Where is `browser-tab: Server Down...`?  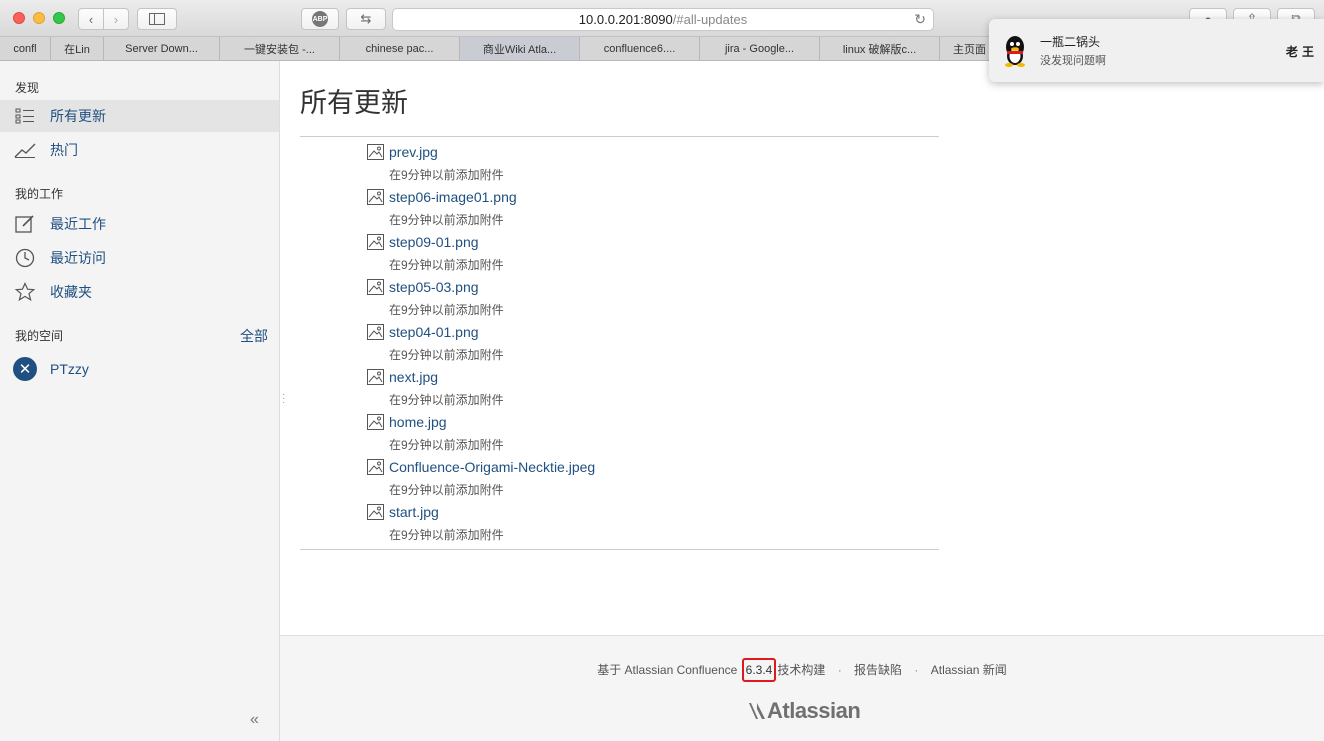 browser-tab: Server Down... is located at coordinates (162, 48).